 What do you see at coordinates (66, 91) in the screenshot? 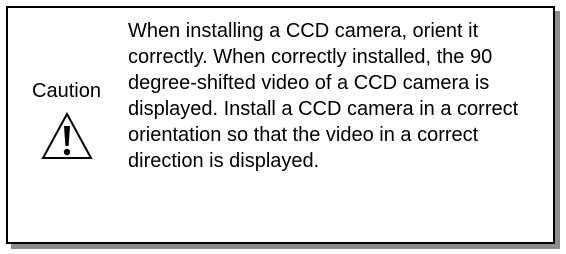
I see `caution-label: Caution` at bounding box center [66, 91].